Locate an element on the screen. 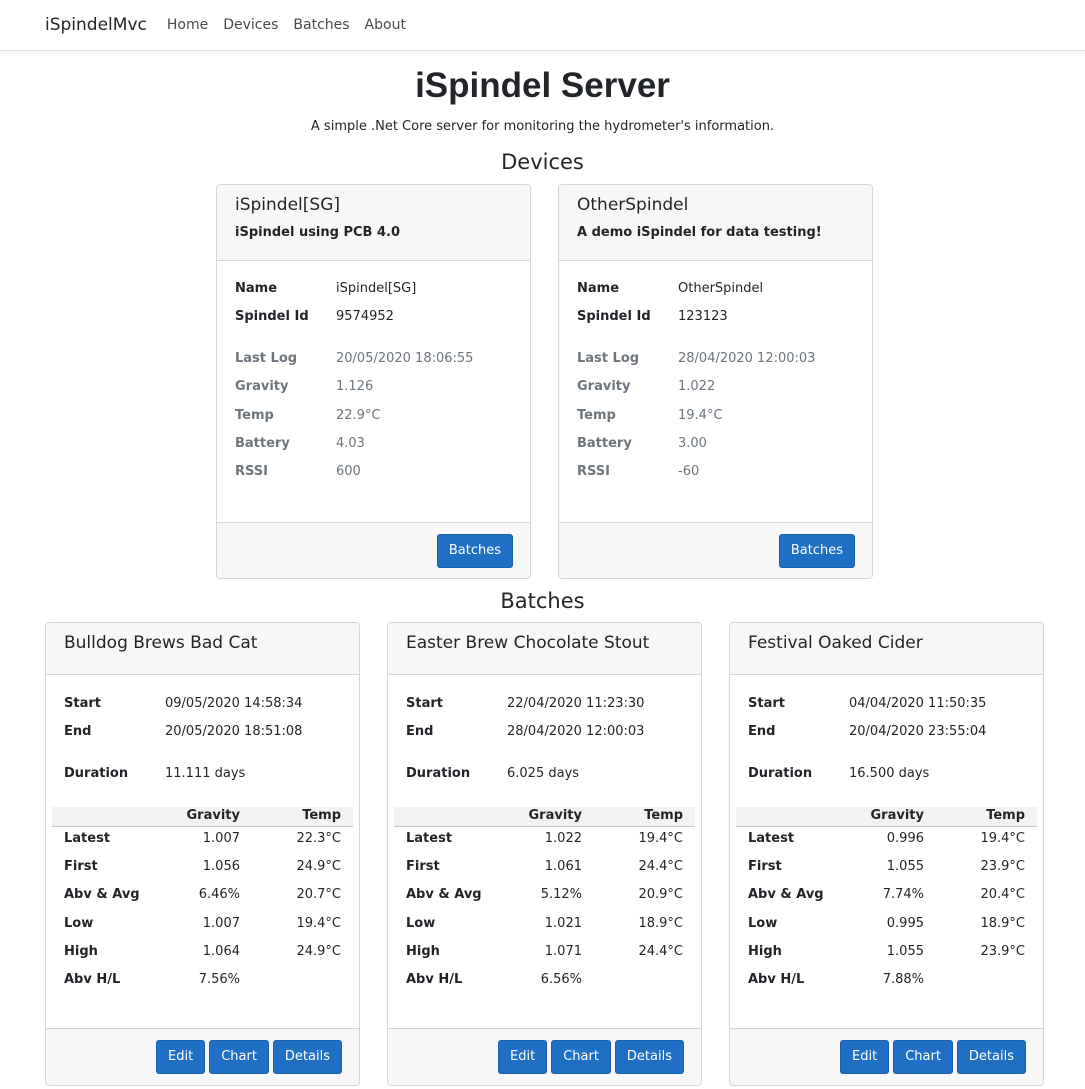 The height and width of the screenshot is (1089, 1085). name-value: iSpindel[SG] is located at coordinates (376, 288).